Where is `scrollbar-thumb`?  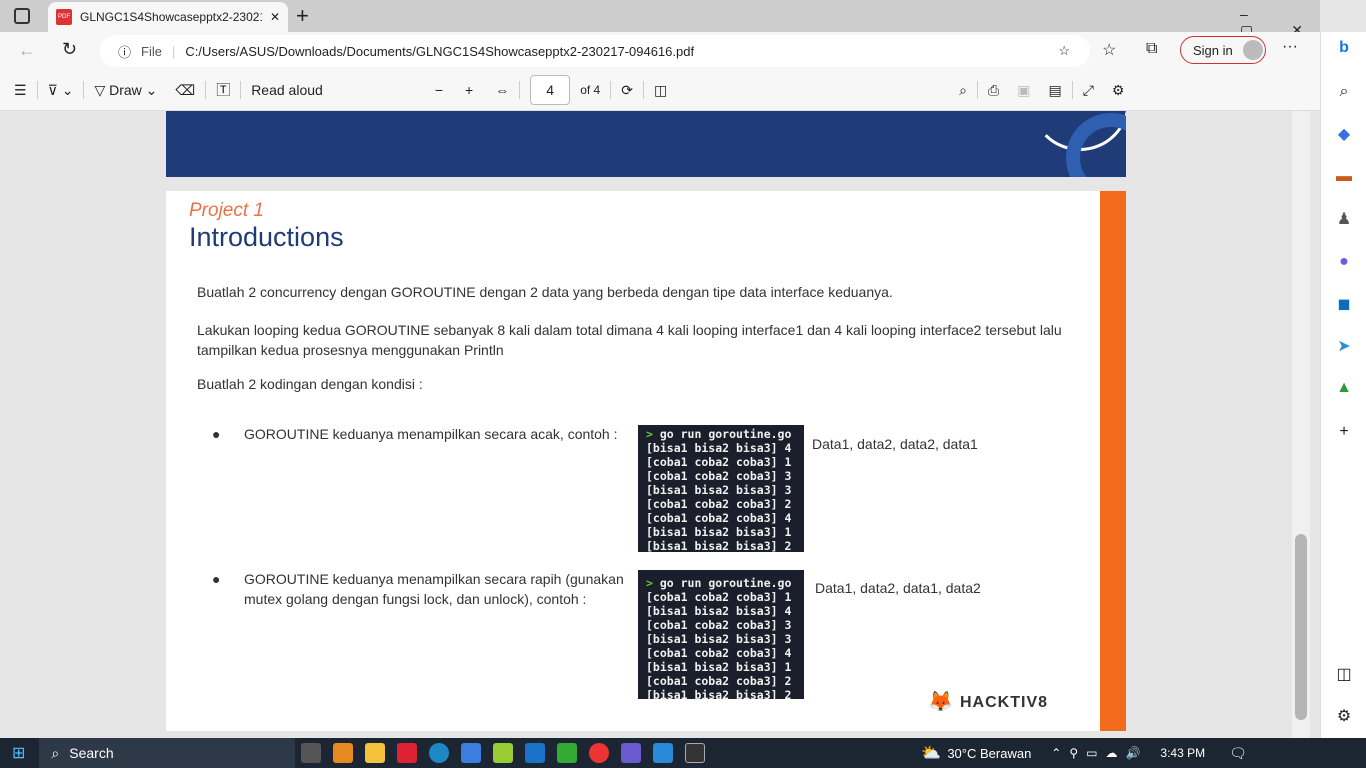
scrollbar-thumb is located at coordinates (1301, 627).